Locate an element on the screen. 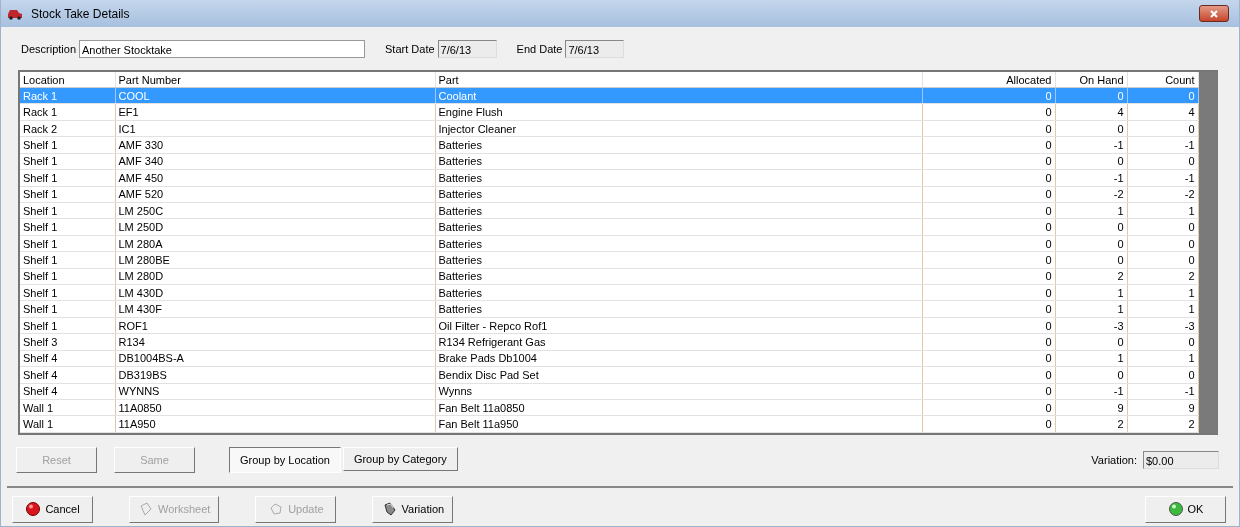 The height and width of the screenshot is (527, 1240). group-tab: Group by Category is located at coordinates (400, 459).